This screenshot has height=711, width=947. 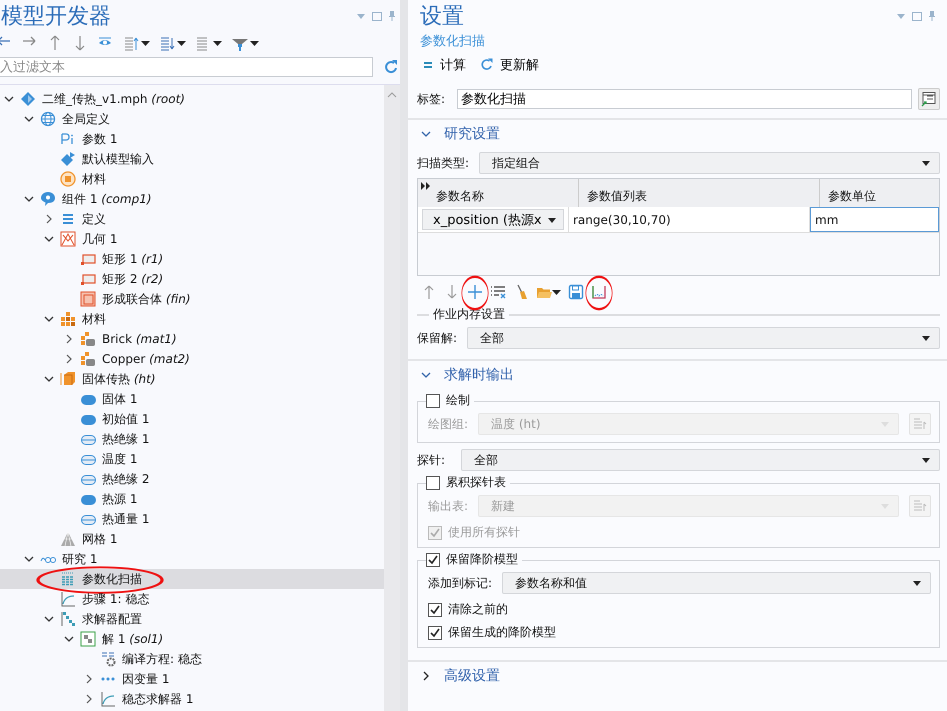 I want to click on field-label: 绘图组:, so click(x=448, y=424).